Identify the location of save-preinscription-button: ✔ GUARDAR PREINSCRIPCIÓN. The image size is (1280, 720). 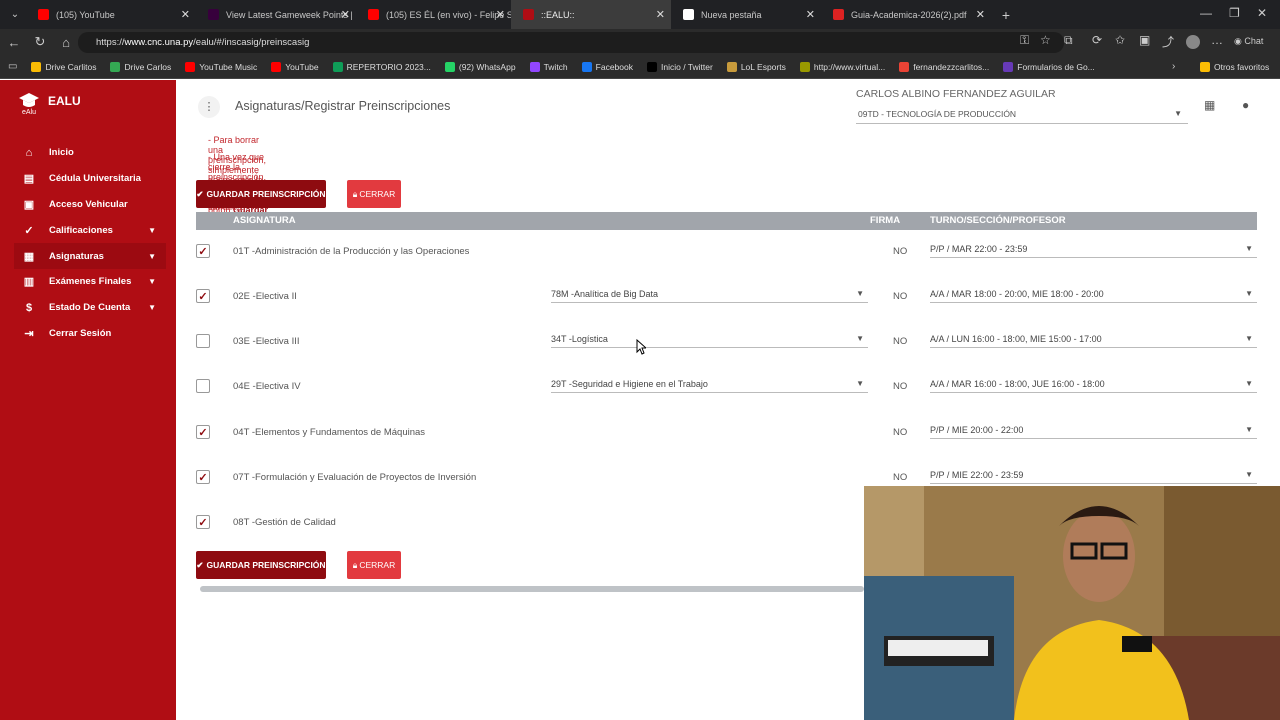
(261, 194).